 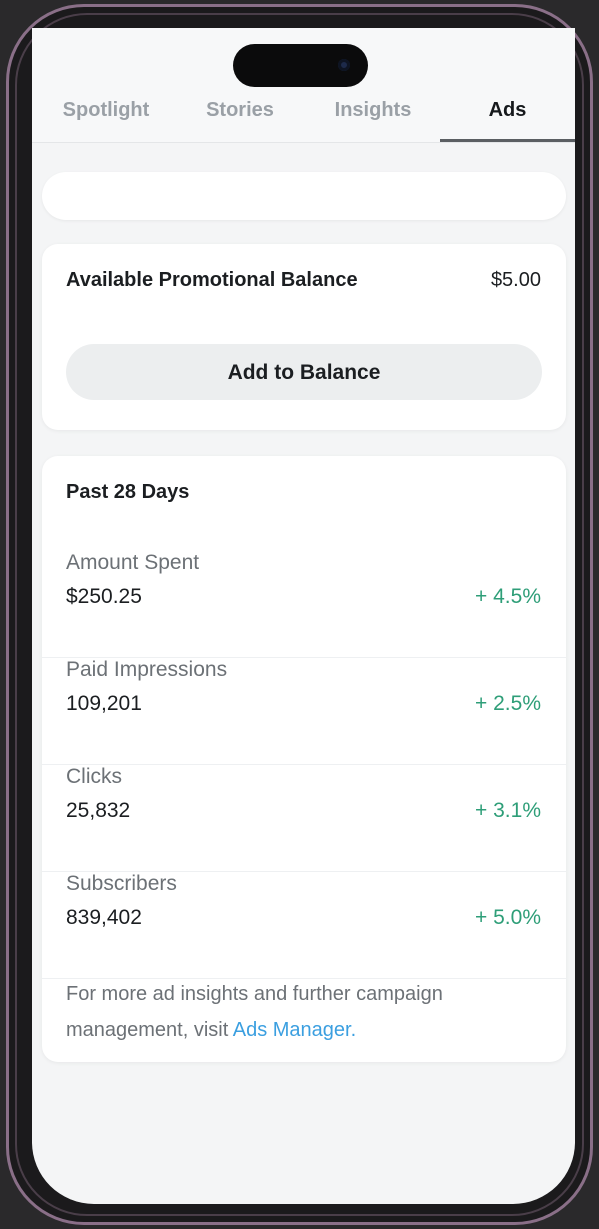 I want to click on stat-row-clicks: Clicks 25,832 + 3.1%, so click(x=304, y=818).